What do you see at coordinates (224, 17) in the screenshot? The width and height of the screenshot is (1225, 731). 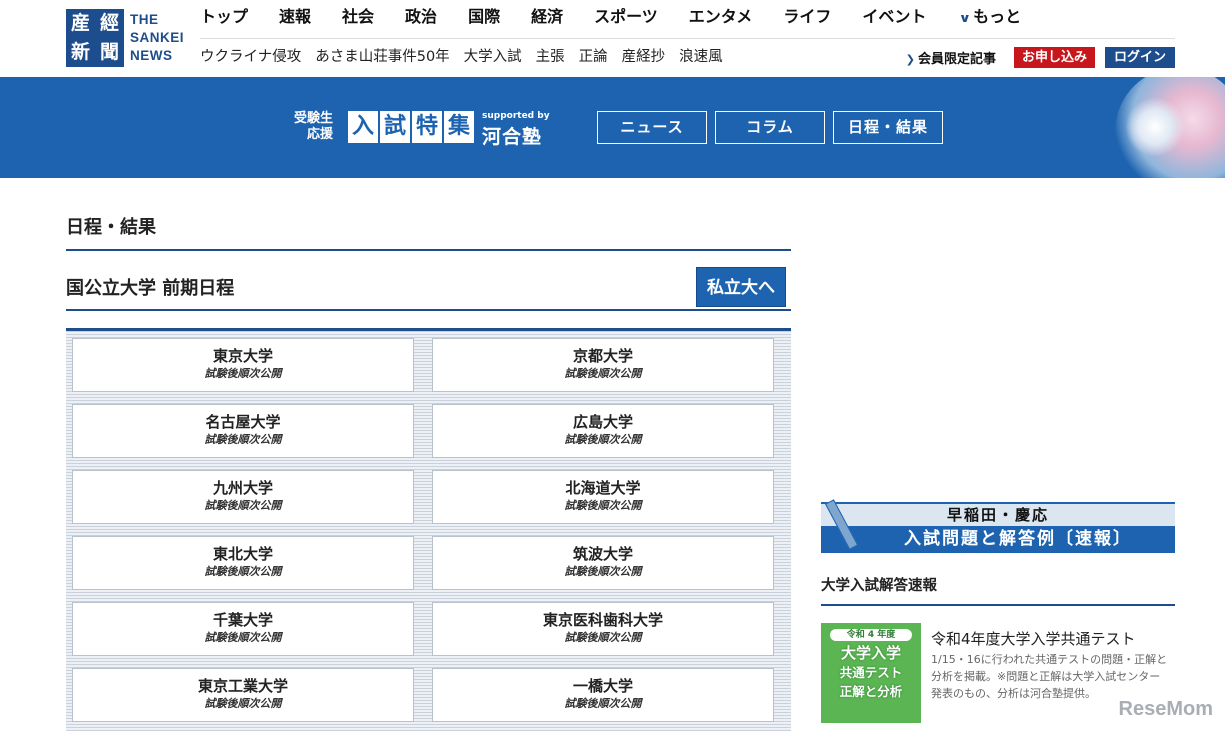 I see `nav-item-top: トップ` at bounding box center [224, 17].